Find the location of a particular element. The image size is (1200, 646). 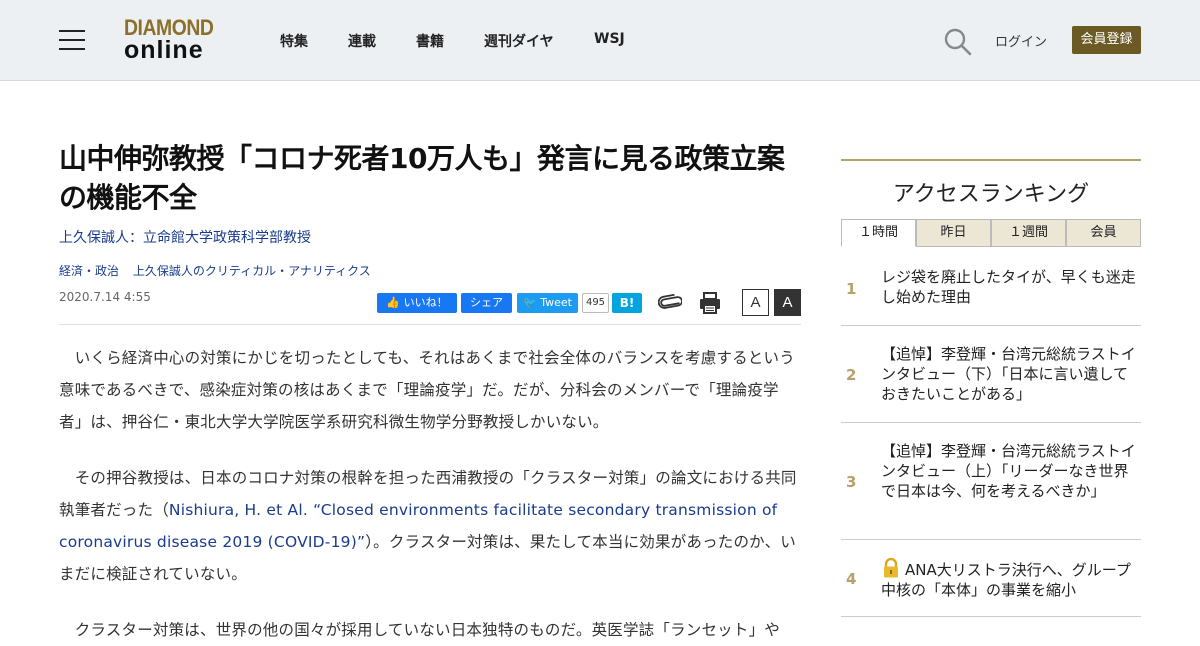

ranking-title: アクセスランキング is located at coordinates (991, 194).